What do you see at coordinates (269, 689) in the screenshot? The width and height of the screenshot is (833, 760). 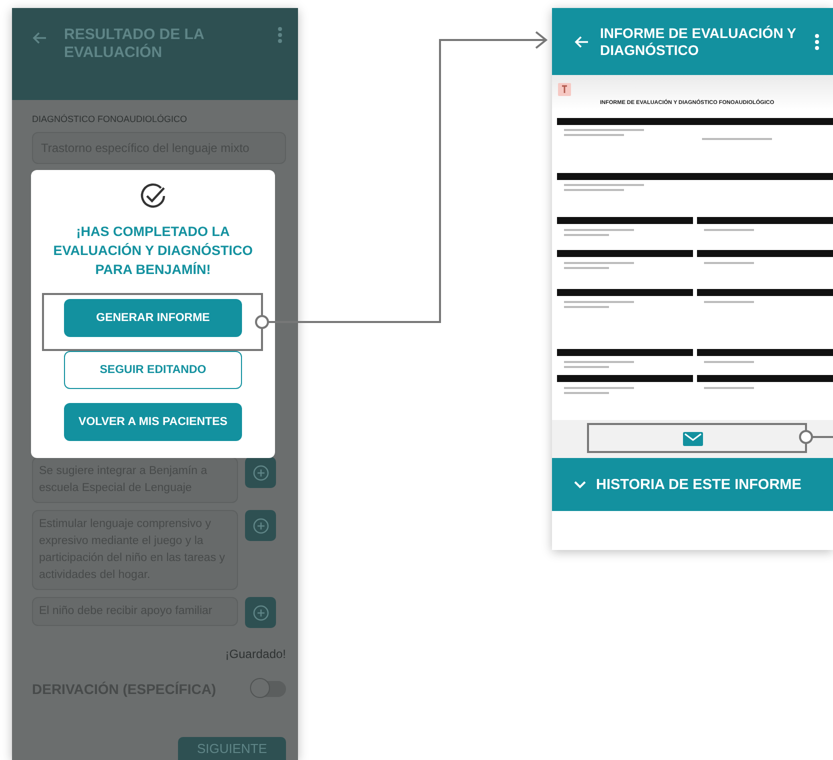 I see `toggle-switch` at bounding box center [269, 689].